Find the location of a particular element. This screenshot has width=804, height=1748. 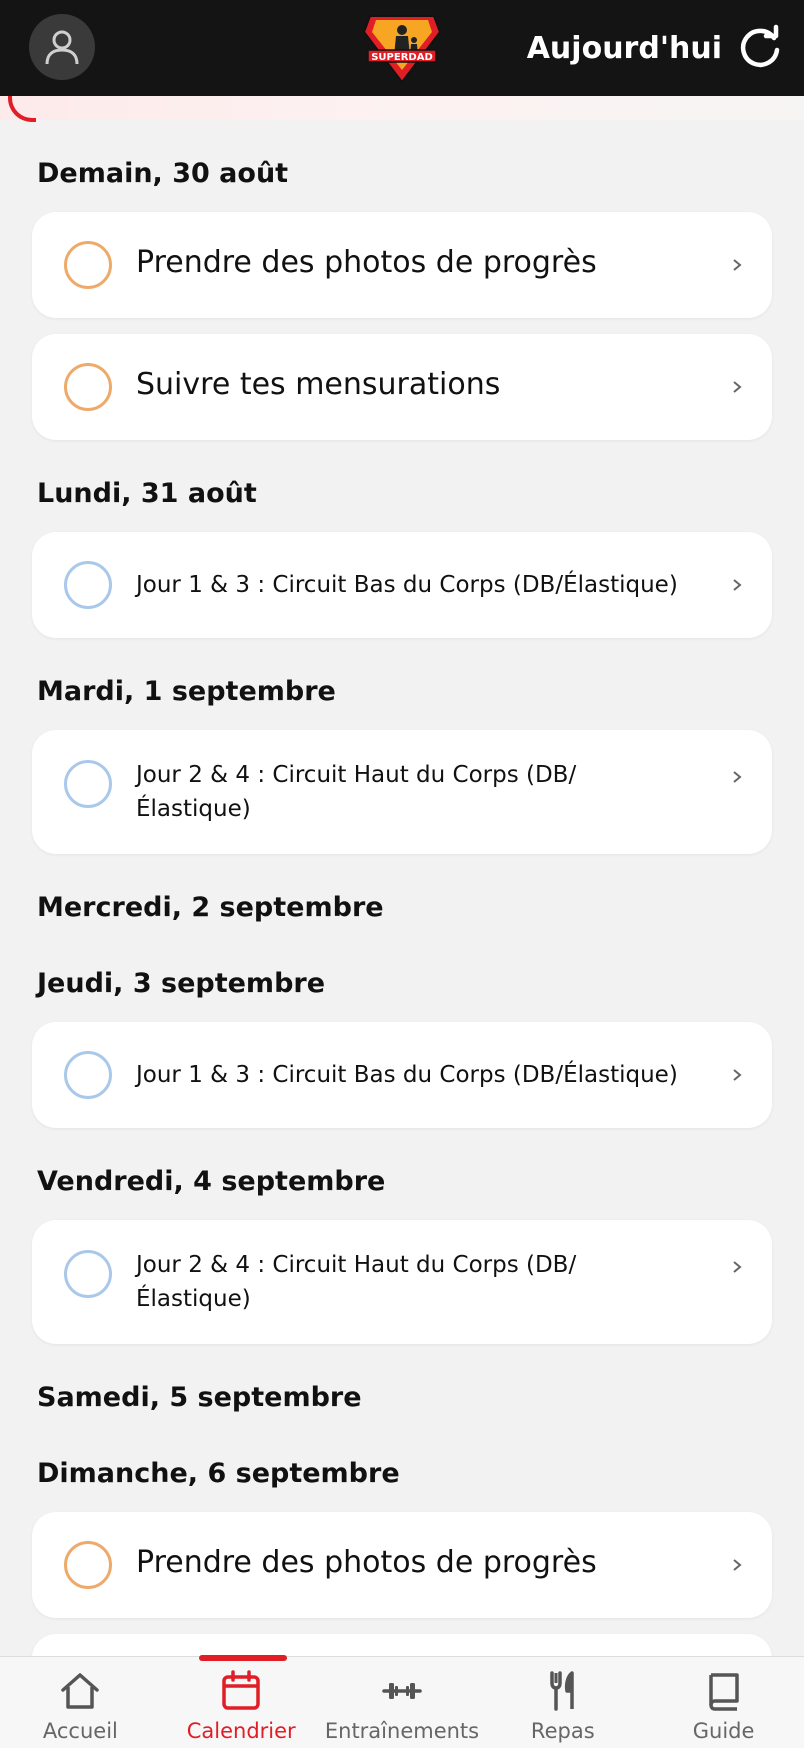

active-tab-indicator is located at coordinates (242, 1658).